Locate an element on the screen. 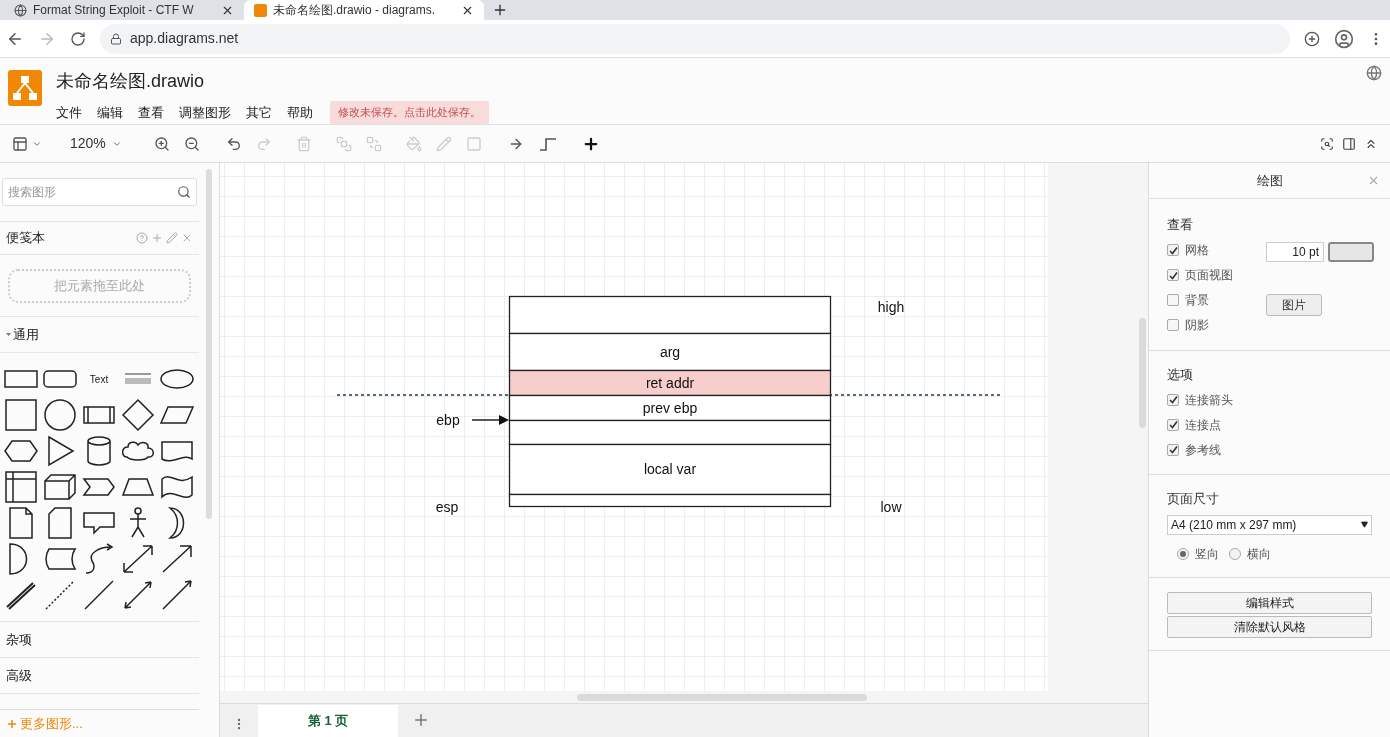  option-label: 阴影 is located at coordinates (1197, 325).